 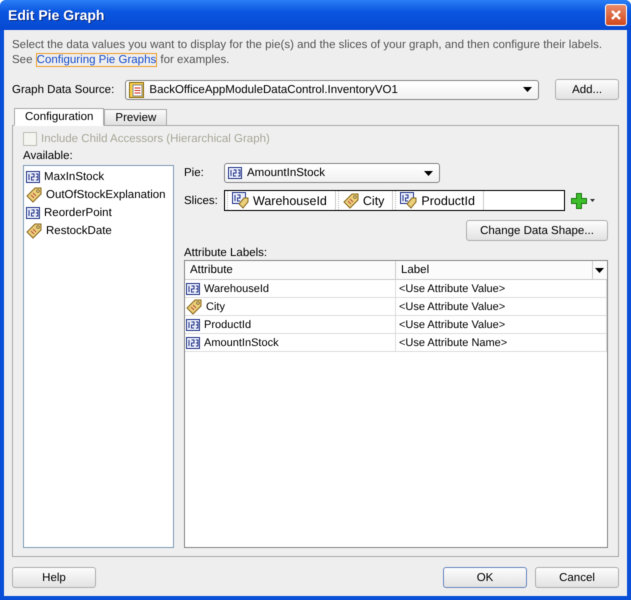 I want to click on available-item: MaxInStock, so click(x=98, y=177).